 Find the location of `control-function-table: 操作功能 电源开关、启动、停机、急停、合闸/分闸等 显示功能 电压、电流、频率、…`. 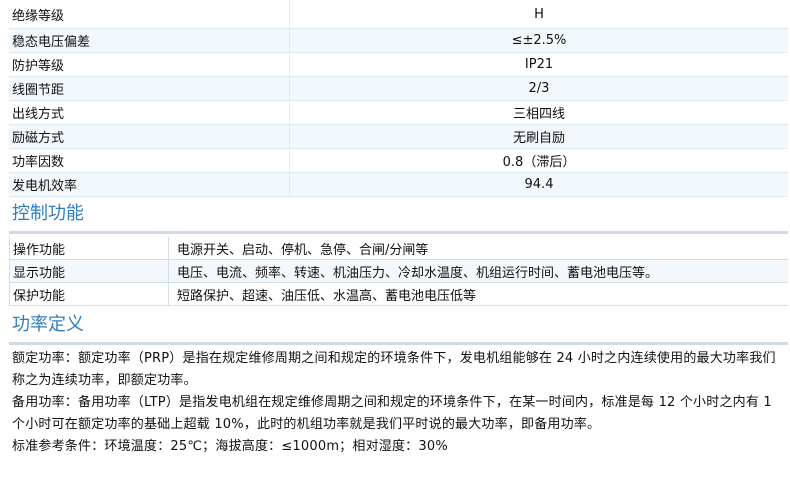

control-function-table: 操作功能 电源开关、启动、停机、急停、合闸/分闸等 显示功能 电压、电流、频率、… is located at coordinates (398, 271).